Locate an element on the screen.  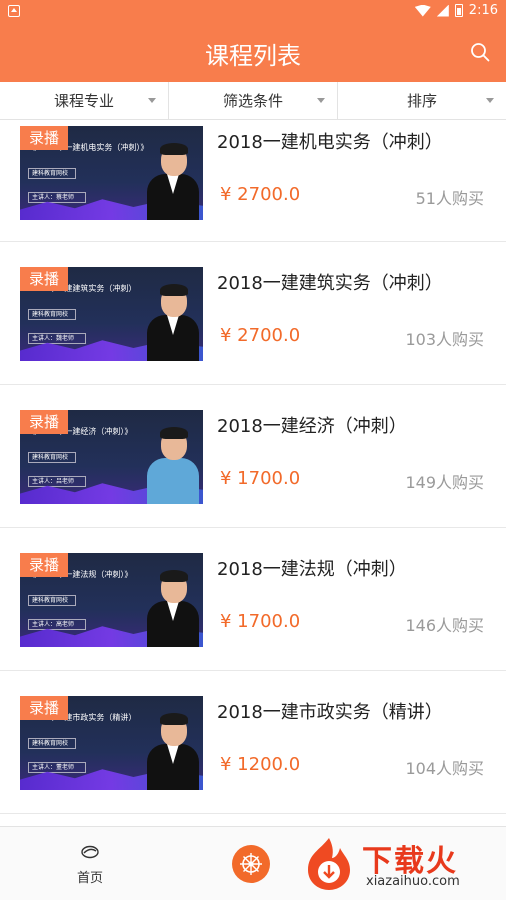
filter-conditions: 筛选条件 is located at coordinates (253, 100).